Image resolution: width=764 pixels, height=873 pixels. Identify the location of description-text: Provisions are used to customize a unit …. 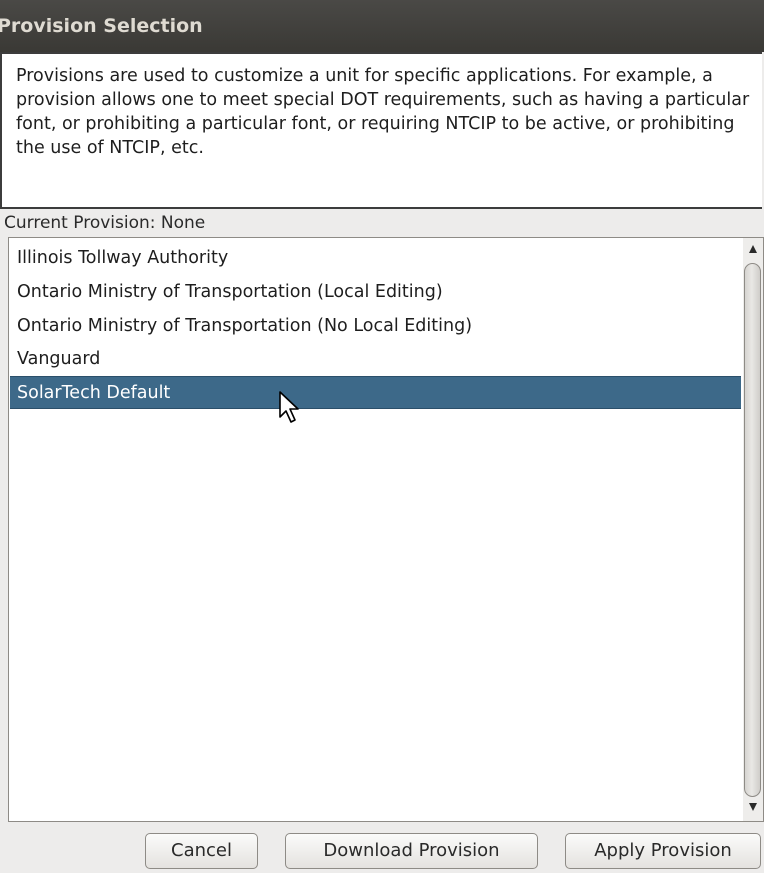
(383, 112).